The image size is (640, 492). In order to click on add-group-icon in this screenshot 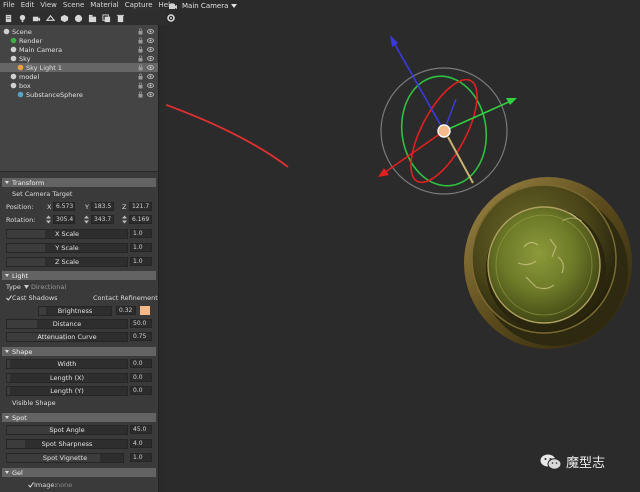, I will do `click(92, 18)`.